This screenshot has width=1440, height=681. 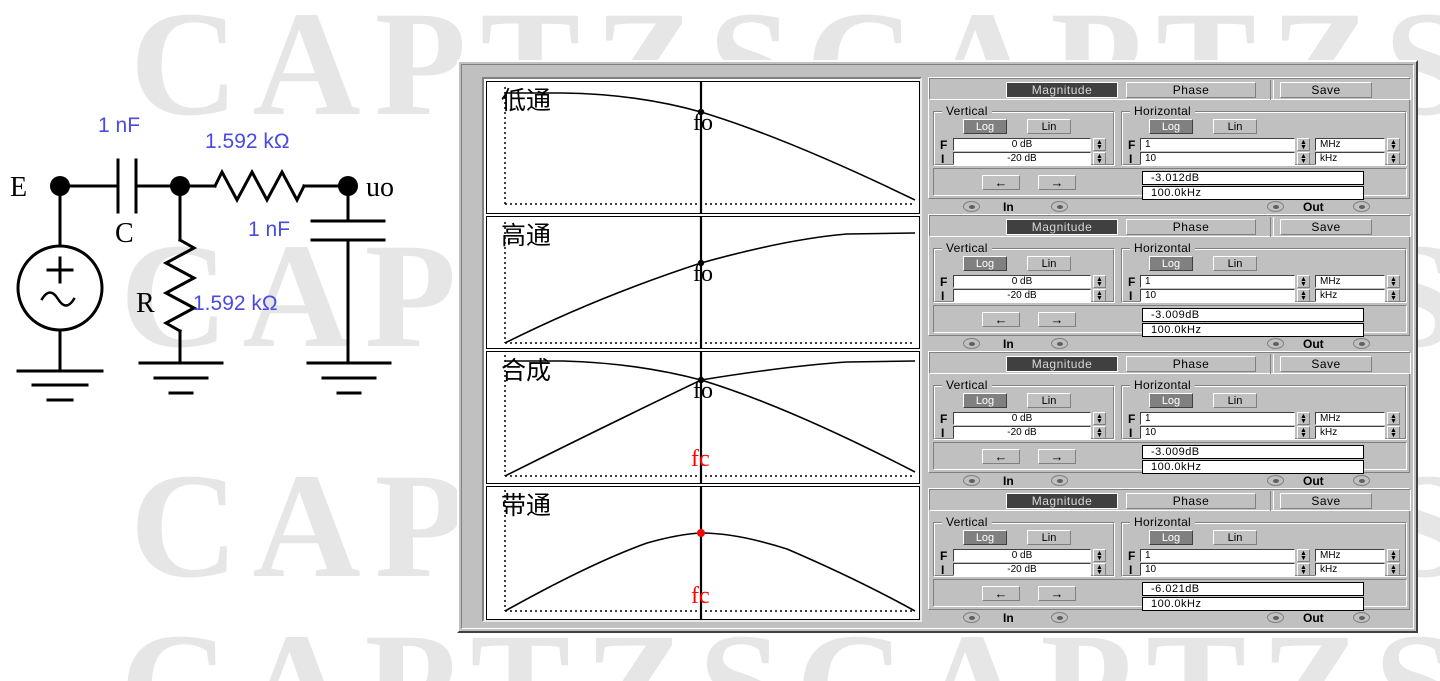 I want to click on plot-highpass: 高通 fo, so click(x=703, y=282).